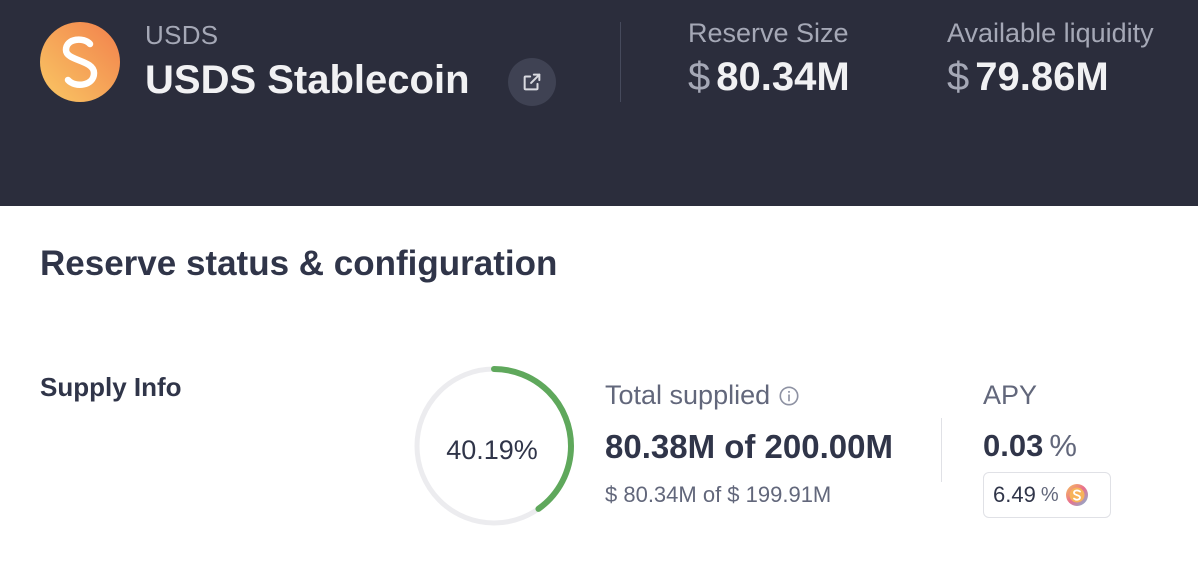 The width and height of the screenshot is (1198, 580). What do you see at coordinates (620, 62) in the screenshot?
I see `header-divider` at bounding box center [620, 62].